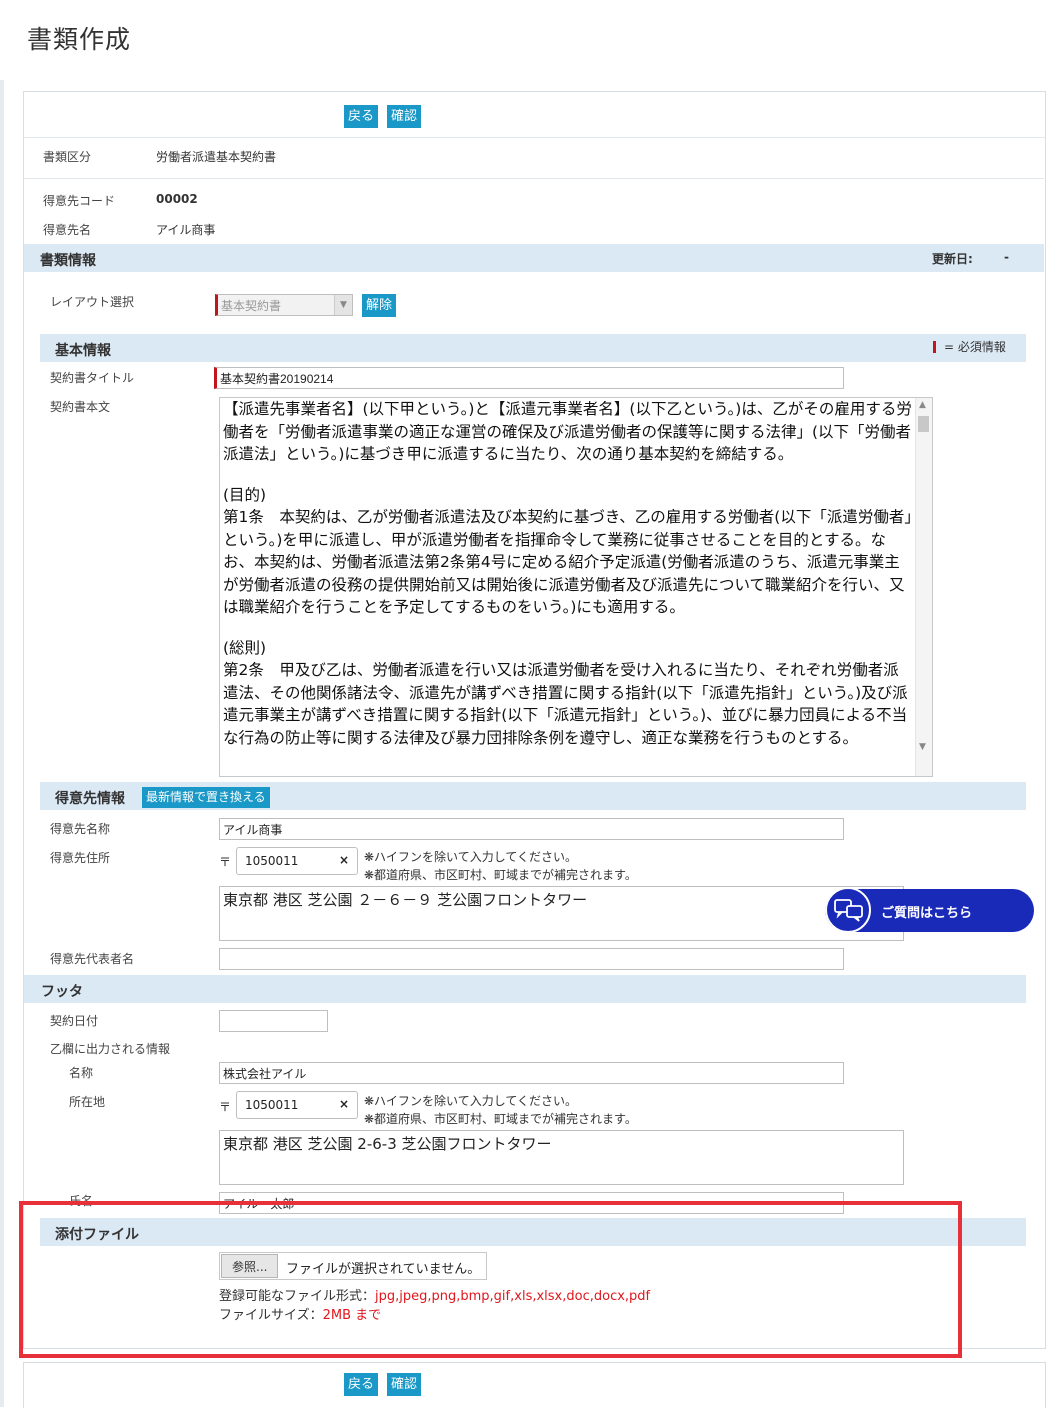 This screenshot has height=1408, width=1053. I want to click on basic-info-title: 基本情報, so click(83, 351).